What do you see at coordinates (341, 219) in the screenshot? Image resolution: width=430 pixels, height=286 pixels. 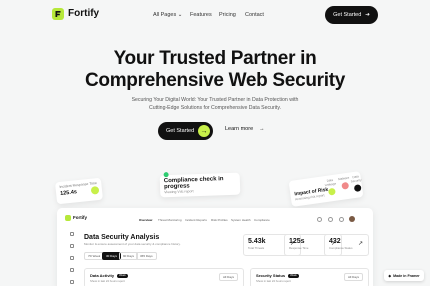 I see `settings-icon` at bounding box center [341, 219].